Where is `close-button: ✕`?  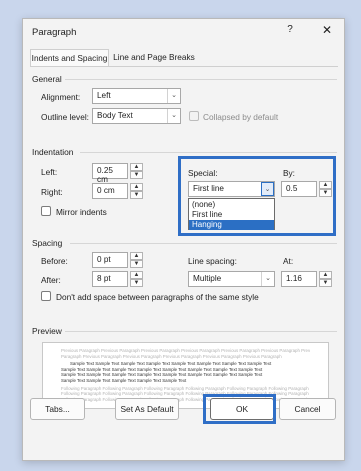 close-button: ✕ is located at coordinates (327, 31).